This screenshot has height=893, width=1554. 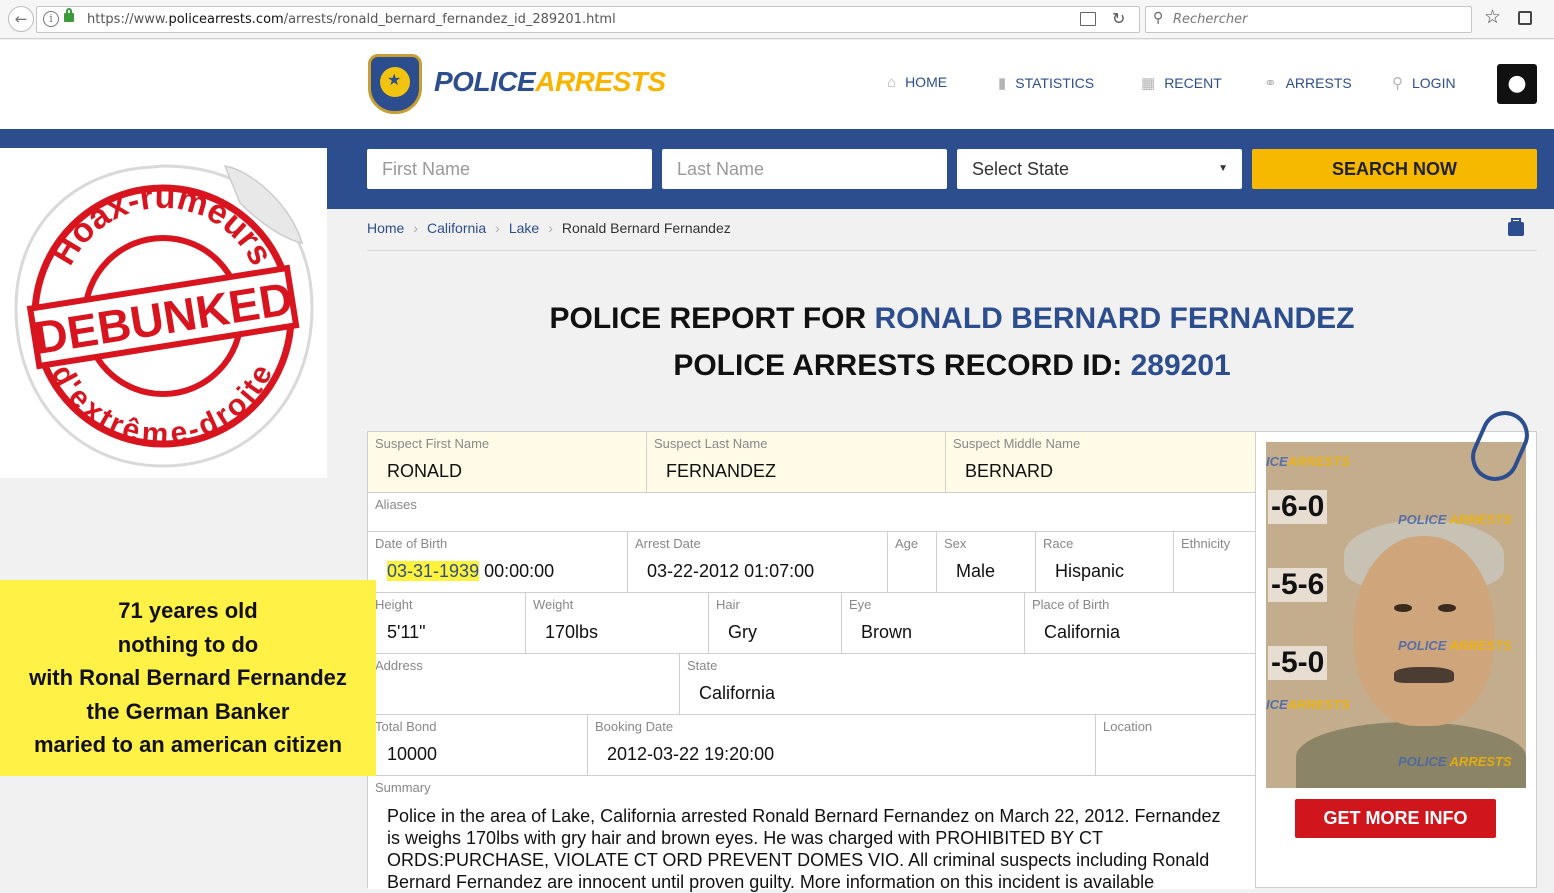 I want to click on home-icon: ⌂, so click(x=892, y=82).